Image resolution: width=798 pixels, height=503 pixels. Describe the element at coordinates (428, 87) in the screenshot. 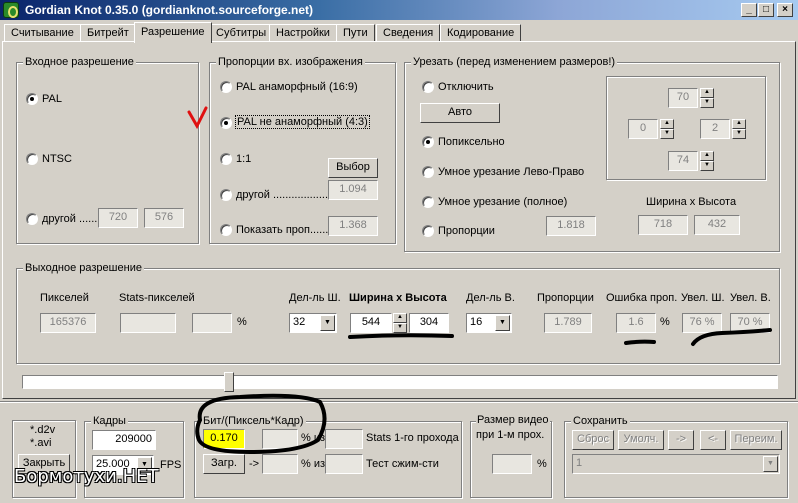

I see `radio-crop-disable` at that location.